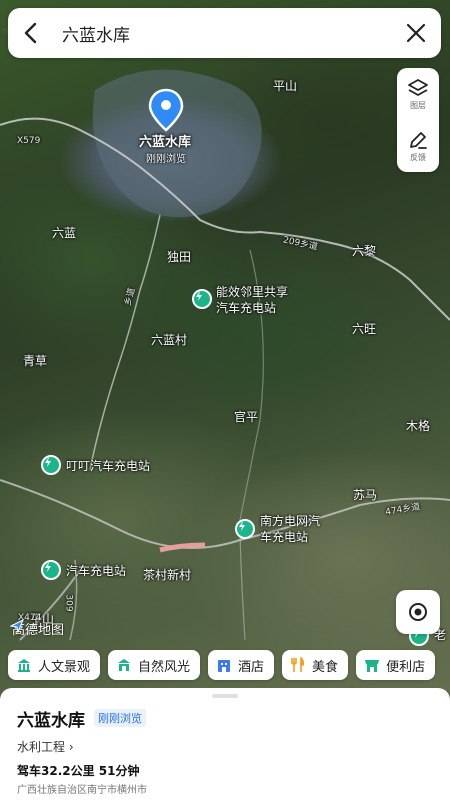 The width and height of the screenshot is (450, 800). Describe the element at coordinates (406, 667) in the screenshot. I see `chip-label: 便利店` at that location.